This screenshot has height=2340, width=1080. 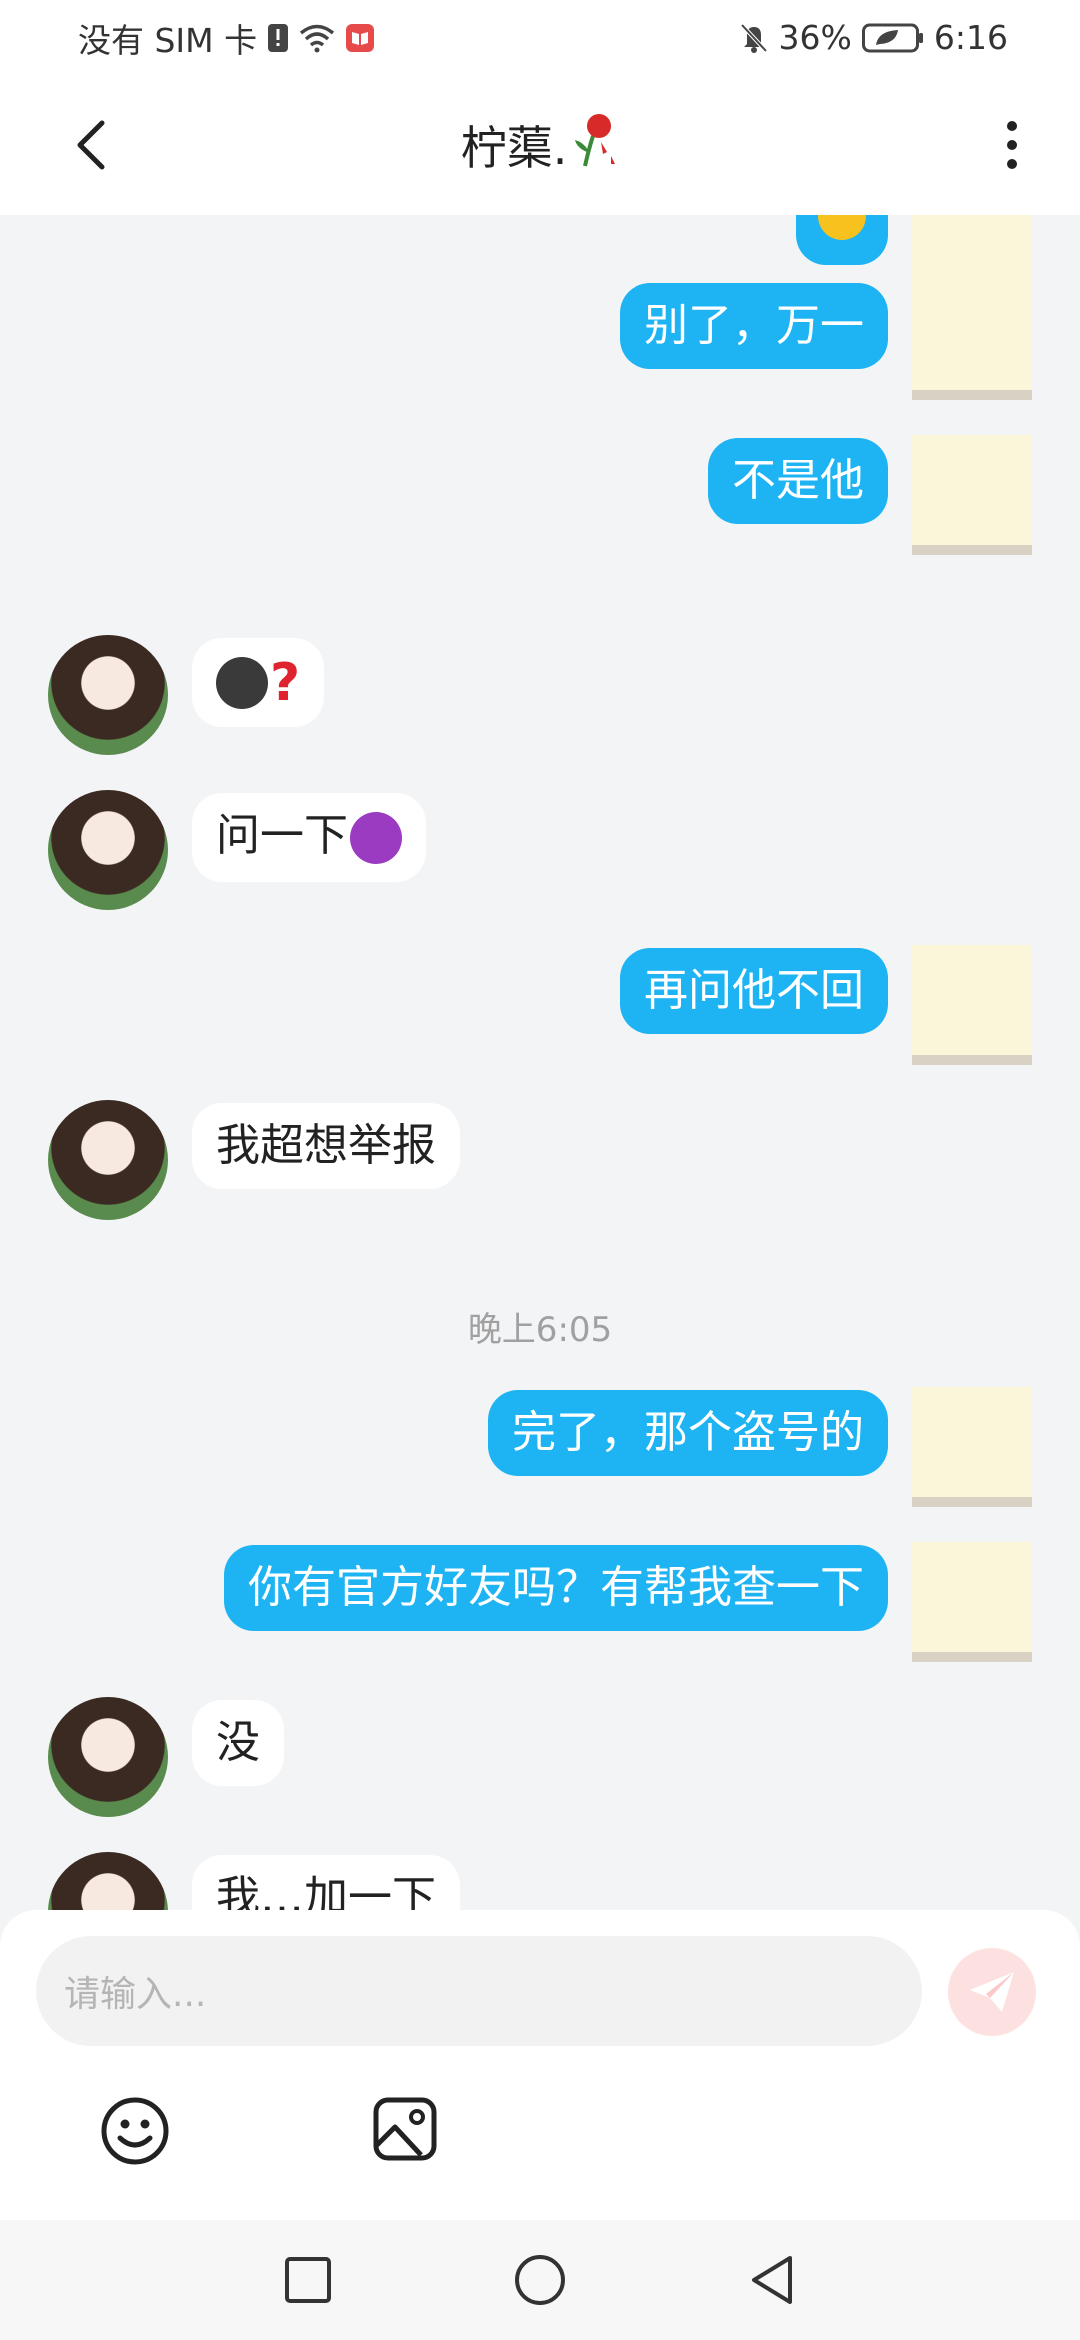 What do you see at coordinates (186, 695) in the screenshot?
I see `message-in: ?` at bounding box center [186, 695].